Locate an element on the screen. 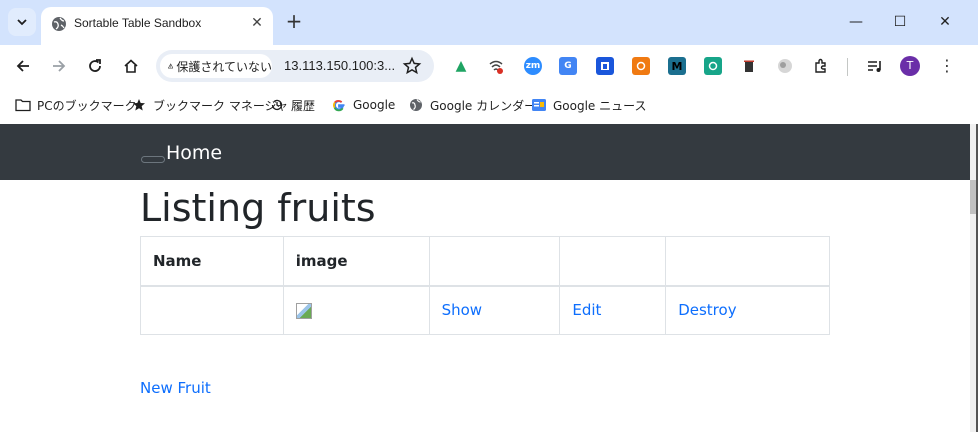 This screenshot has width=978, height=432. extension-green-icon is located at coordinates (713, 66).